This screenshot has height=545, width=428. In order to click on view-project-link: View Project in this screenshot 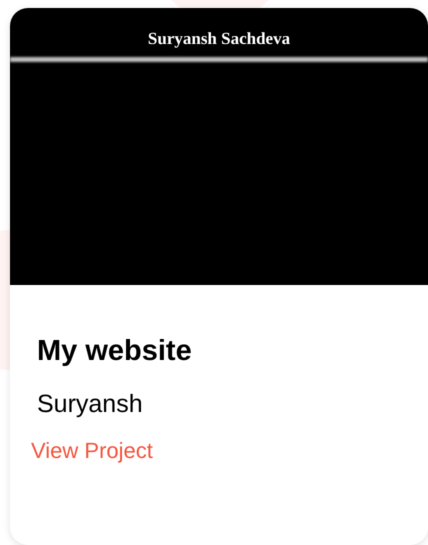, I will do `click(92, 451)`.